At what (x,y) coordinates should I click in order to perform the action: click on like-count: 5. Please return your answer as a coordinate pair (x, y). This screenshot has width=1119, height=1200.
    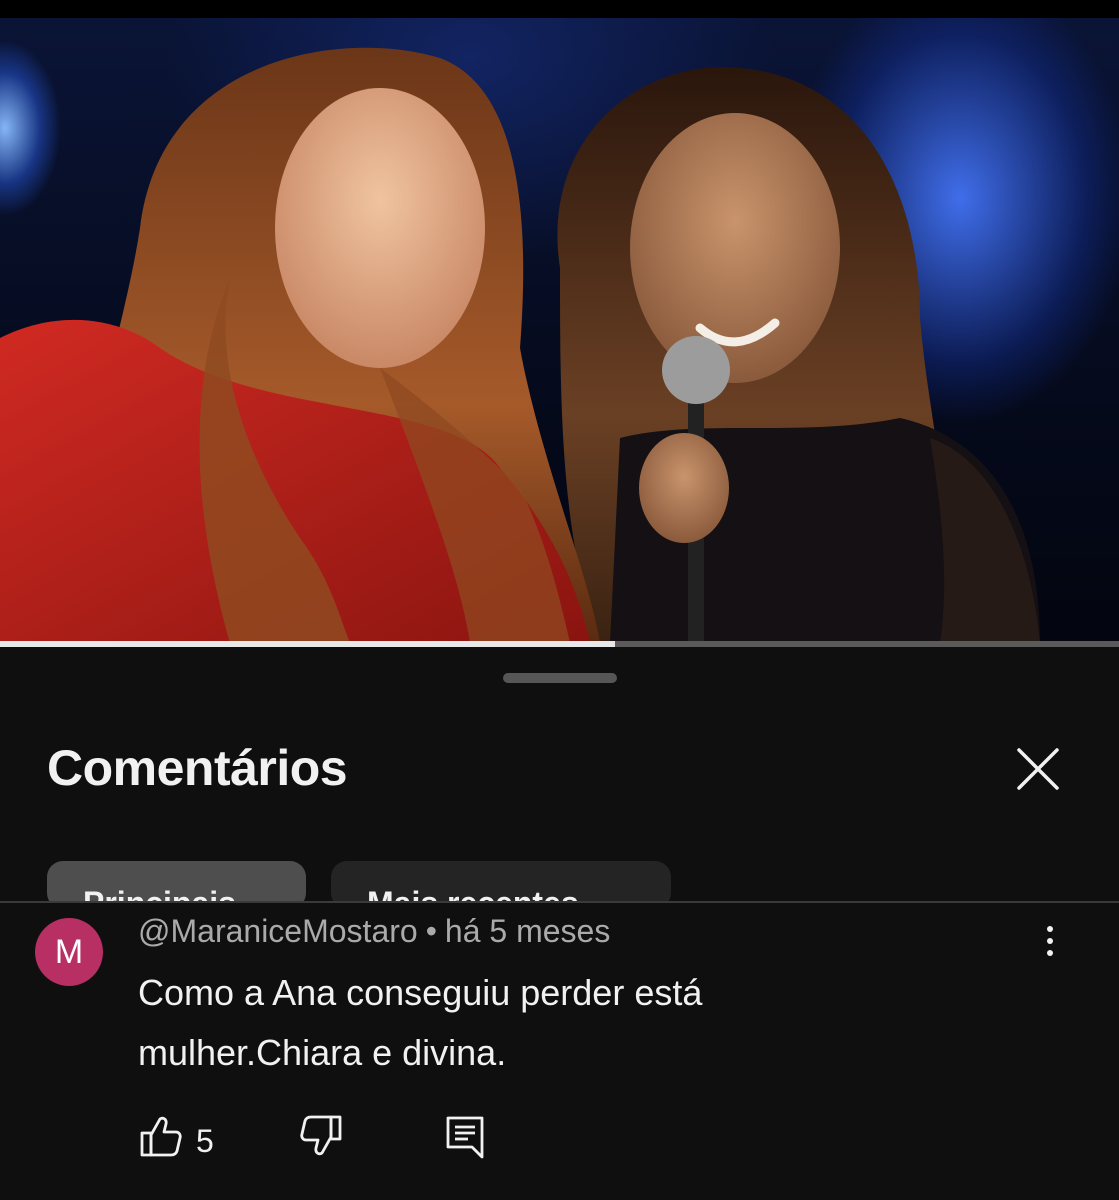
    Looking at the image, I should click on (205, 1141).